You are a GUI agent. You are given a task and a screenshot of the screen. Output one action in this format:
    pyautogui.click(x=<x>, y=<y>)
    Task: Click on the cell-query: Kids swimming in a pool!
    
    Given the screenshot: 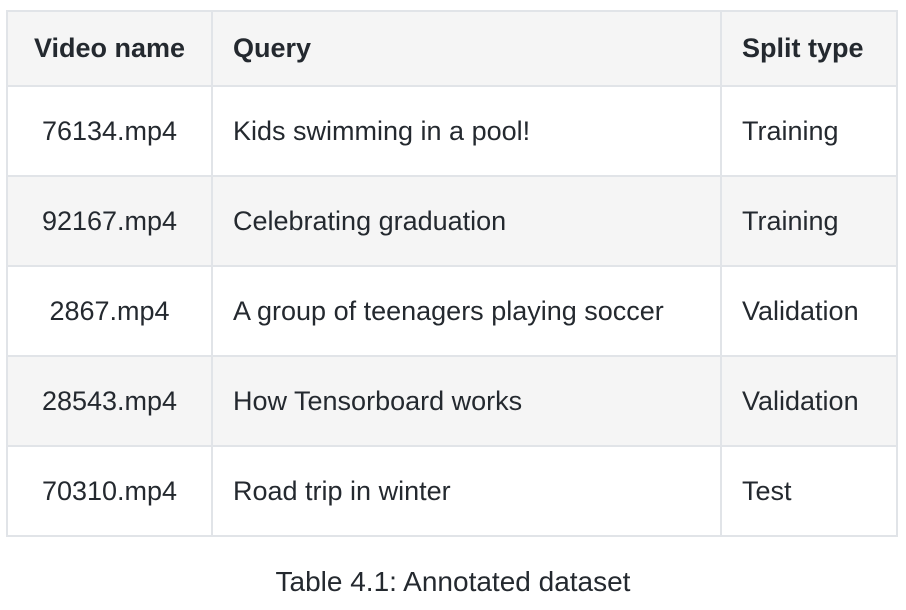 What is the action you would take?
    pyautogui.click(x=466, y=131)
    